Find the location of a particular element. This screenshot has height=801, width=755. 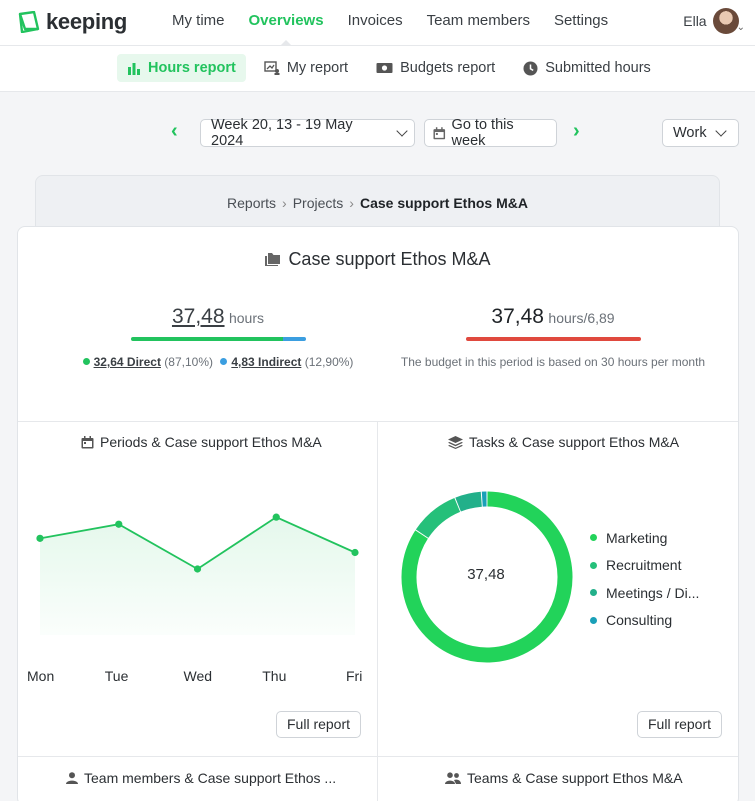

indirect-percentage: (12,90%) is located at coordinates (329, 362).